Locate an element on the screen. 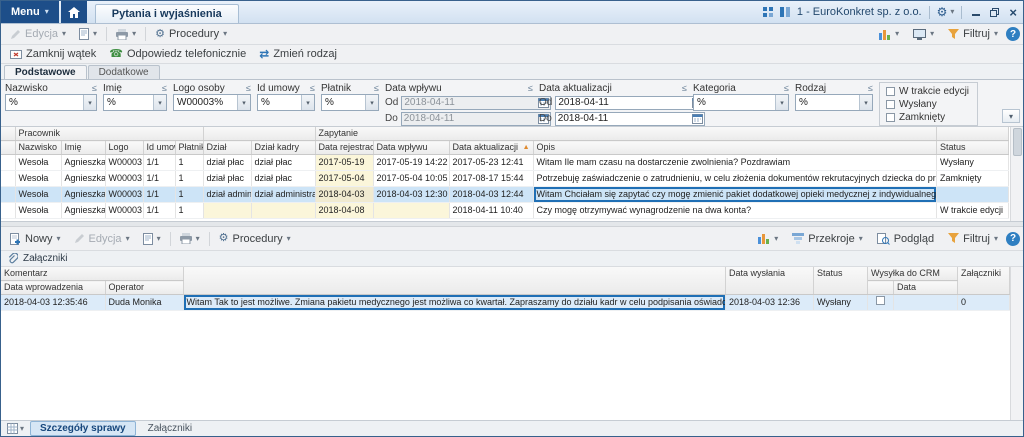  reply-phone-button: ☎ Odpowiedz telefonicznie is located at coordinates (177, 54).